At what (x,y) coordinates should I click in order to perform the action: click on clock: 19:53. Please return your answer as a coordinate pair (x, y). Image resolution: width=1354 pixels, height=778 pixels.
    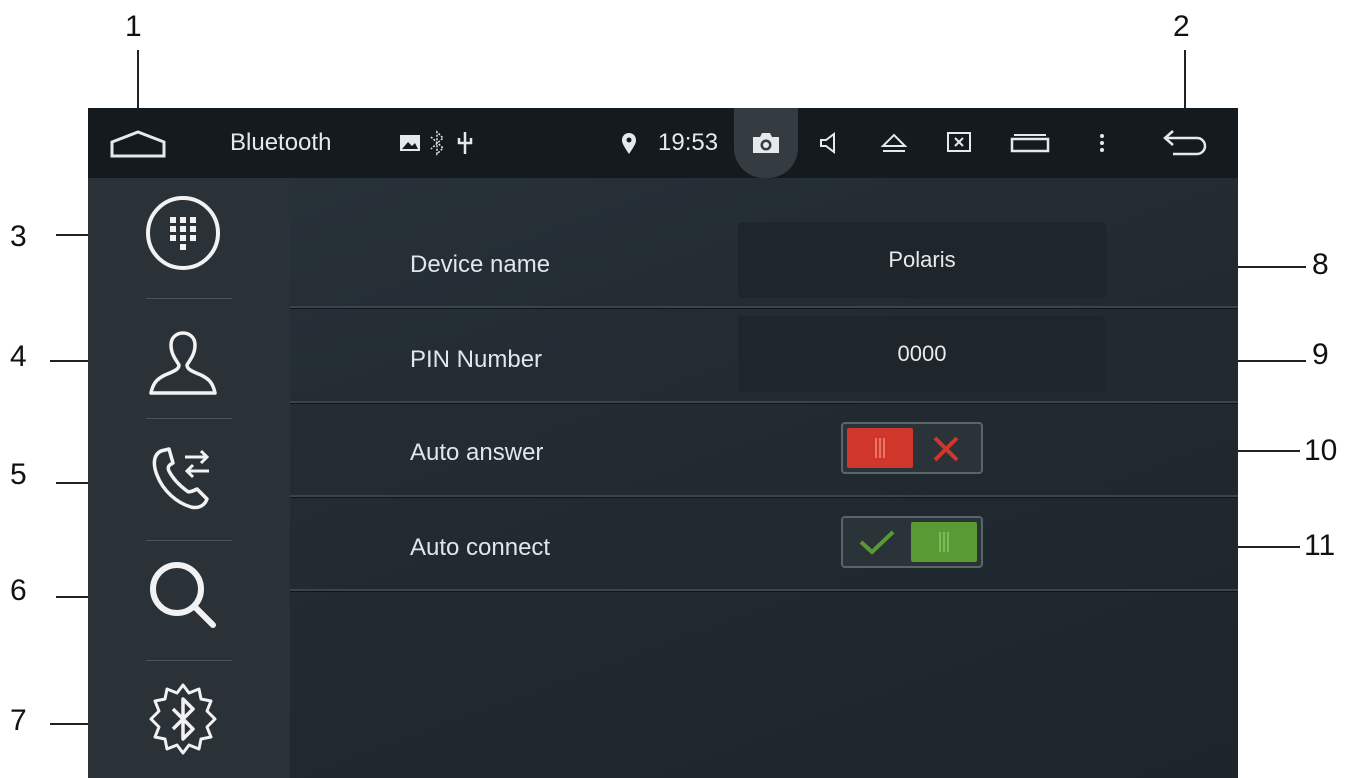
    Looking at the image, I should click on (688, 142).